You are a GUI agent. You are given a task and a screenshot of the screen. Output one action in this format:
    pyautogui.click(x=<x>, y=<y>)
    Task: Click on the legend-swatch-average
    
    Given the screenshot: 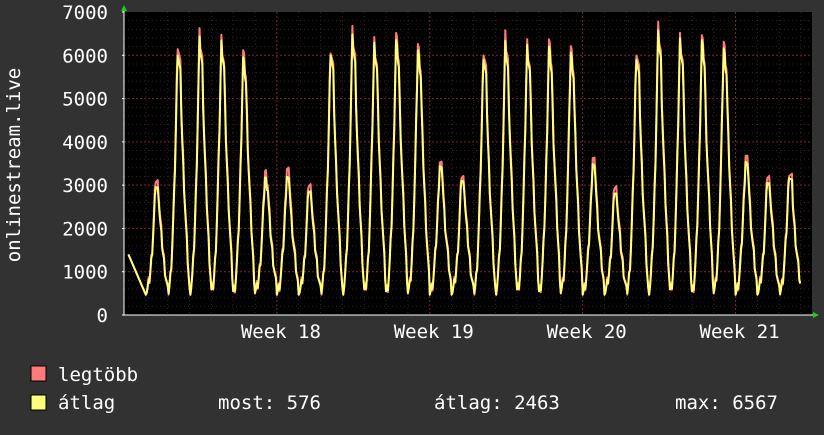 What is the action you would take?
    pyautogui.click(x=38, y=402)
    